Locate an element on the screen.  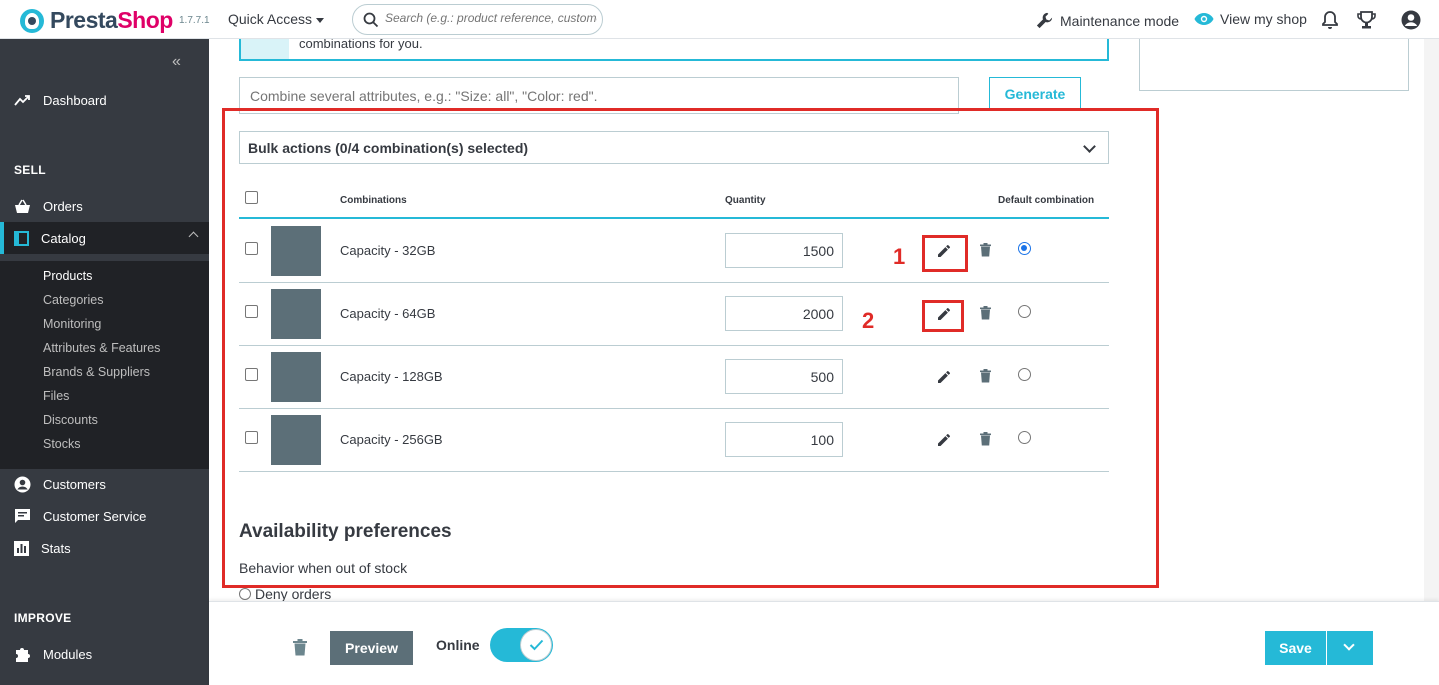
deny-orders-radio is located at coordinates (245, 594).